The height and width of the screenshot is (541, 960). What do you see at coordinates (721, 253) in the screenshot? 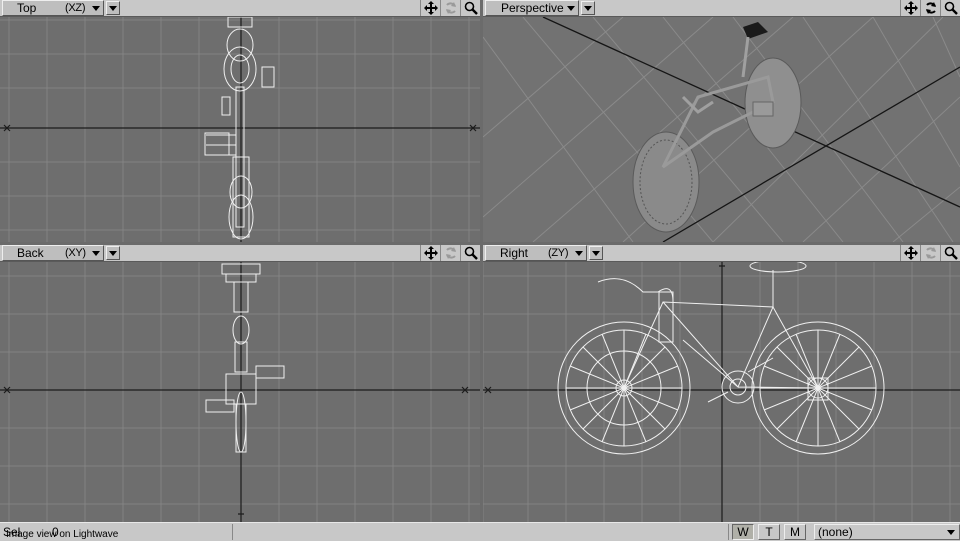
I see `viewport-header: Right (ZY)` at bounding box center [721, 253].